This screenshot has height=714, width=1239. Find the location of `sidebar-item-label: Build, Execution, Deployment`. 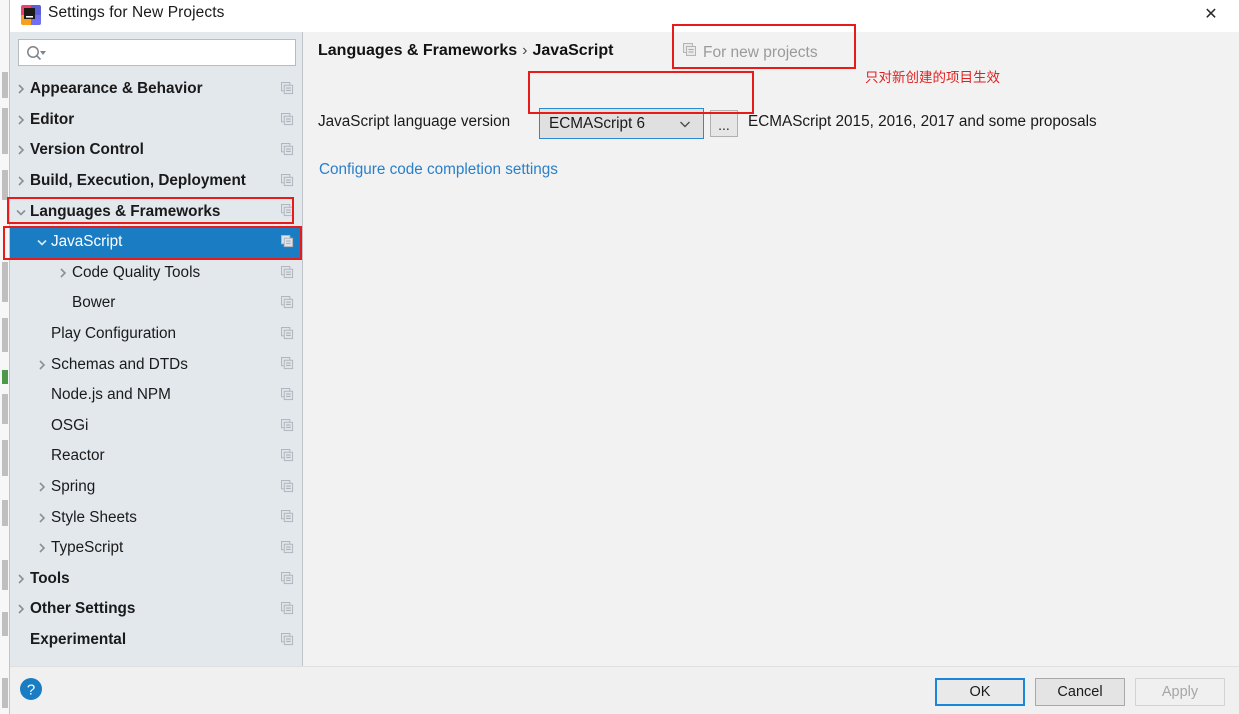

sidebar-item-label: Build, Execution, Deployment is located at coordinates (138, 181).